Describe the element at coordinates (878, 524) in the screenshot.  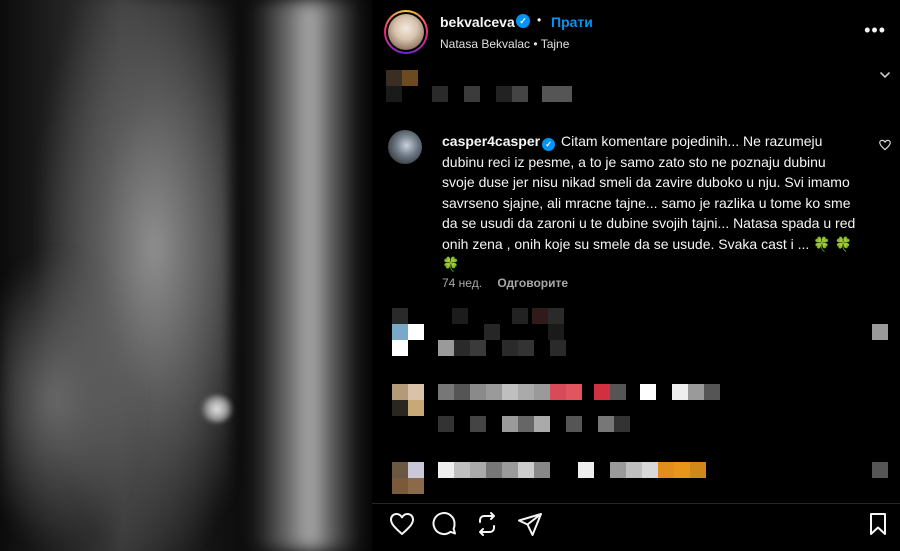
I see `bookmark-icon` at that location.